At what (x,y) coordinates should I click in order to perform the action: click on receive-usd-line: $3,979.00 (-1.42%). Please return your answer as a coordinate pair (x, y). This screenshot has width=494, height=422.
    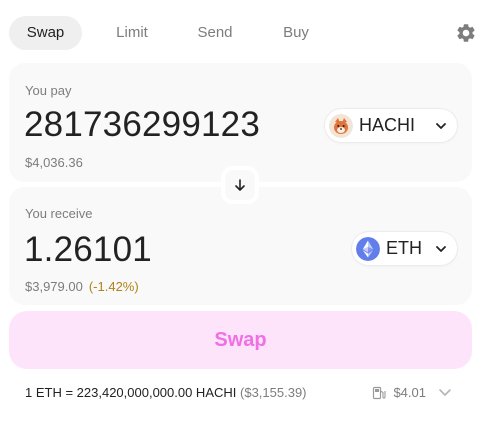
    Looking at the image, I should click on (82, 286).